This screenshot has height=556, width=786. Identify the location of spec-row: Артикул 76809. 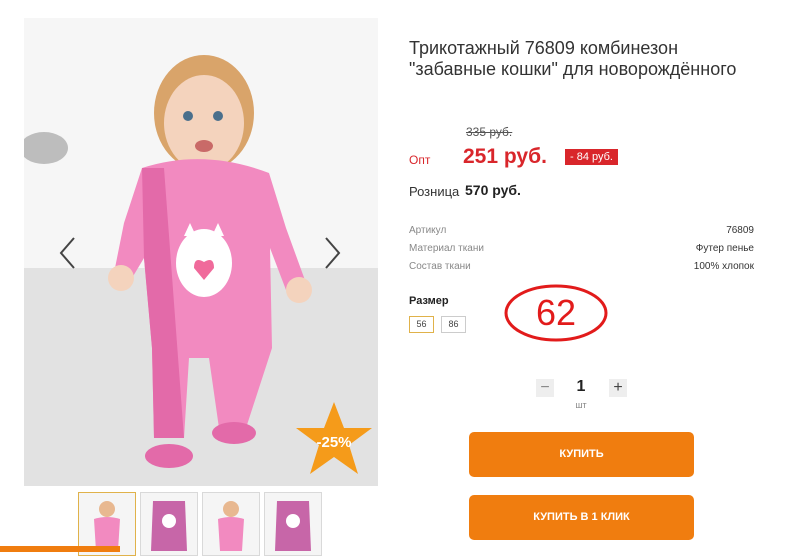
(581, 233).